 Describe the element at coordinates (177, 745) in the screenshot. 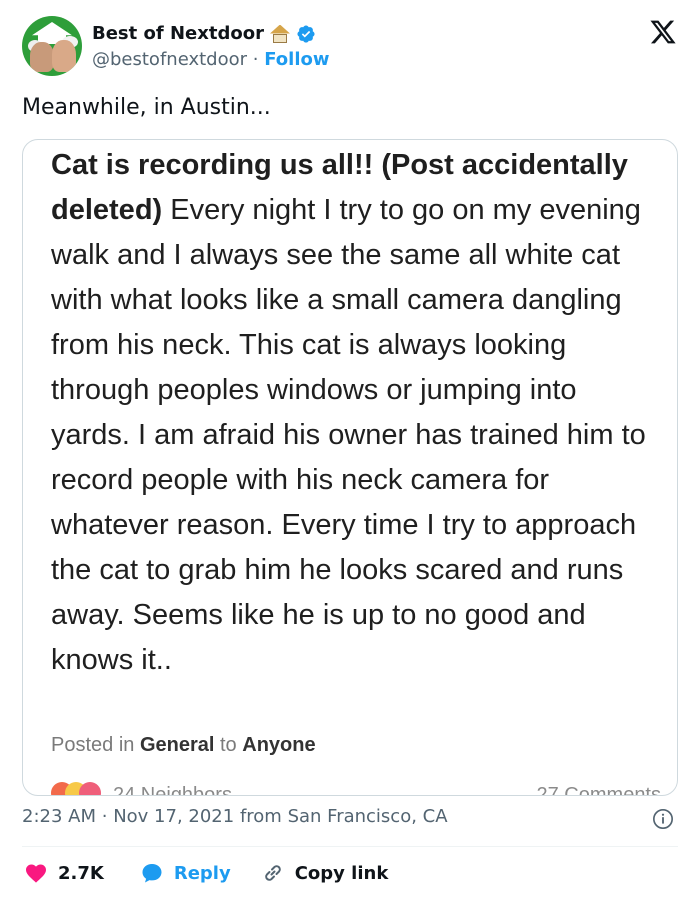

I see `post-category: General` at that location.